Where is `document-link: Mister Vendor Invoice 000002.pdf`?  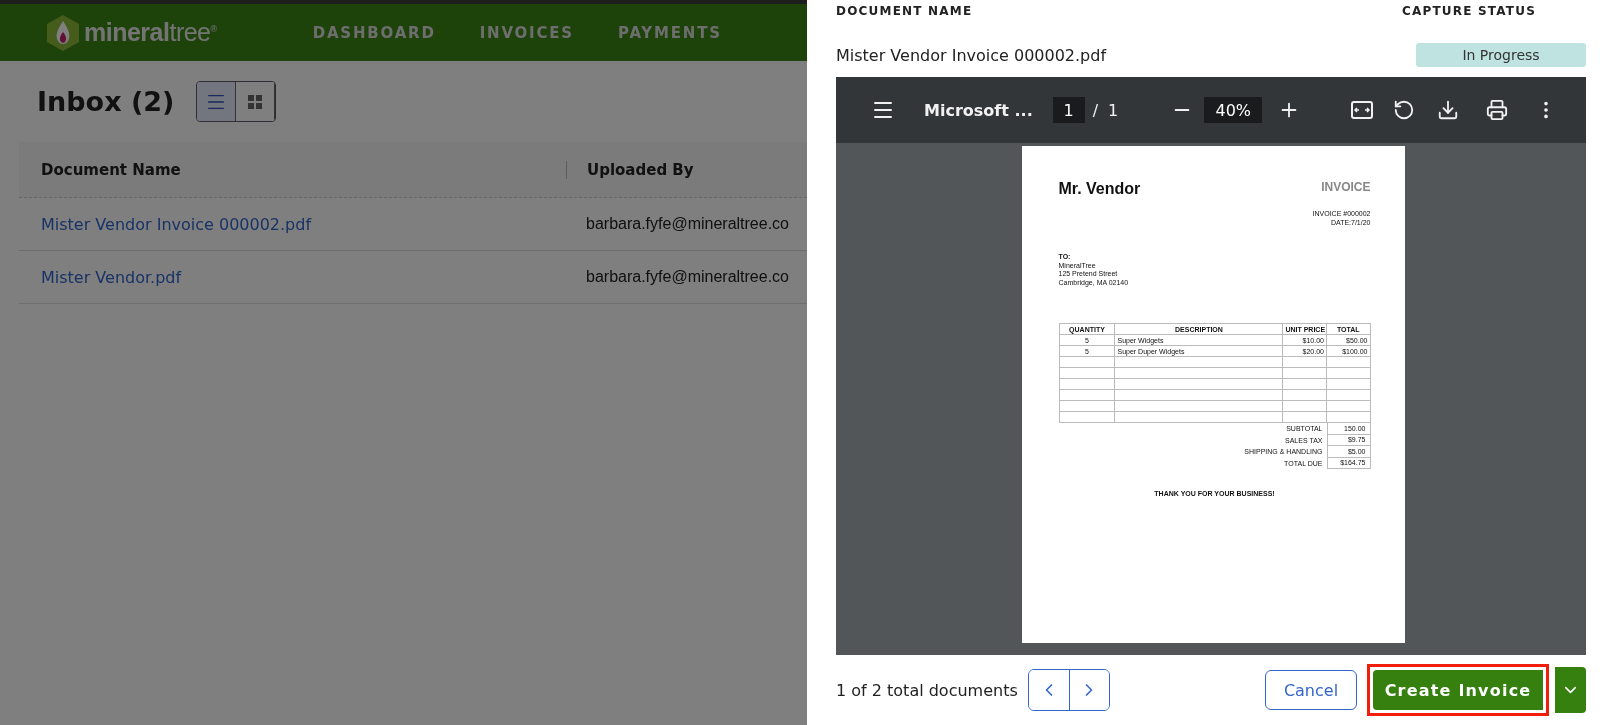 document-link: Mister Vendor Invoice 000002.pdf is located at coordinates (292, 224).